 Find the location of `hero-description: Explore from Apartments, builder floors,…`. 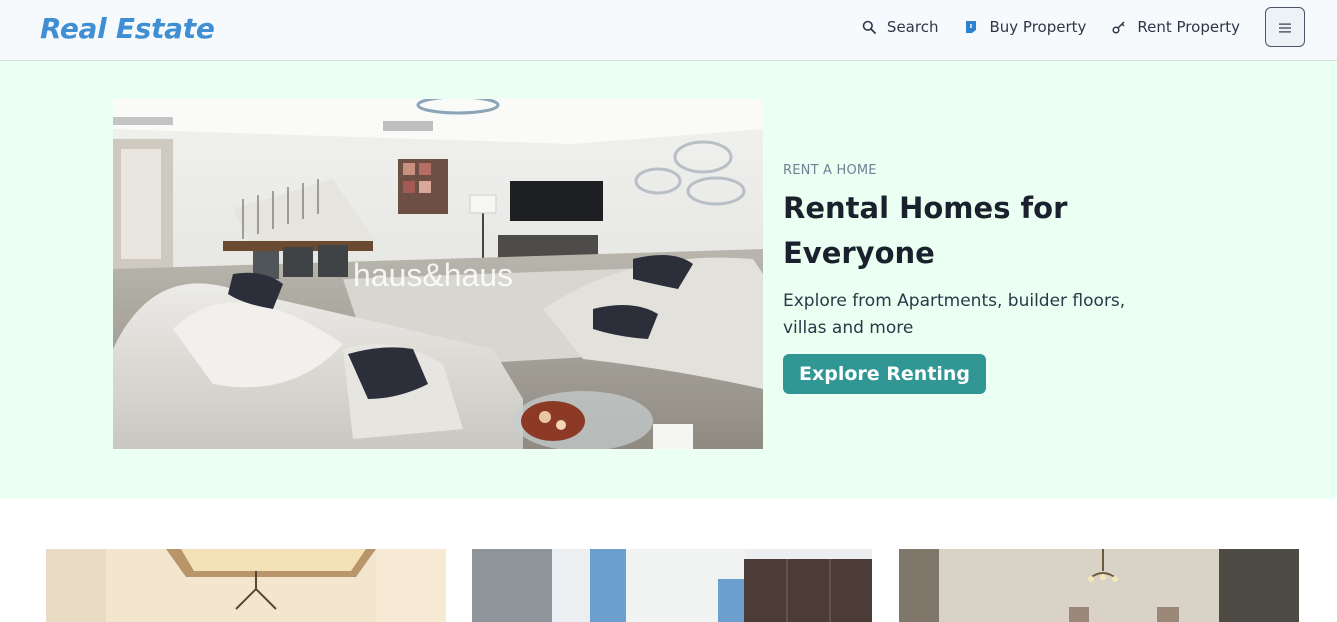

hero-description: Explore from Apartments, builder floors,… is located at coordinates (954, 314).